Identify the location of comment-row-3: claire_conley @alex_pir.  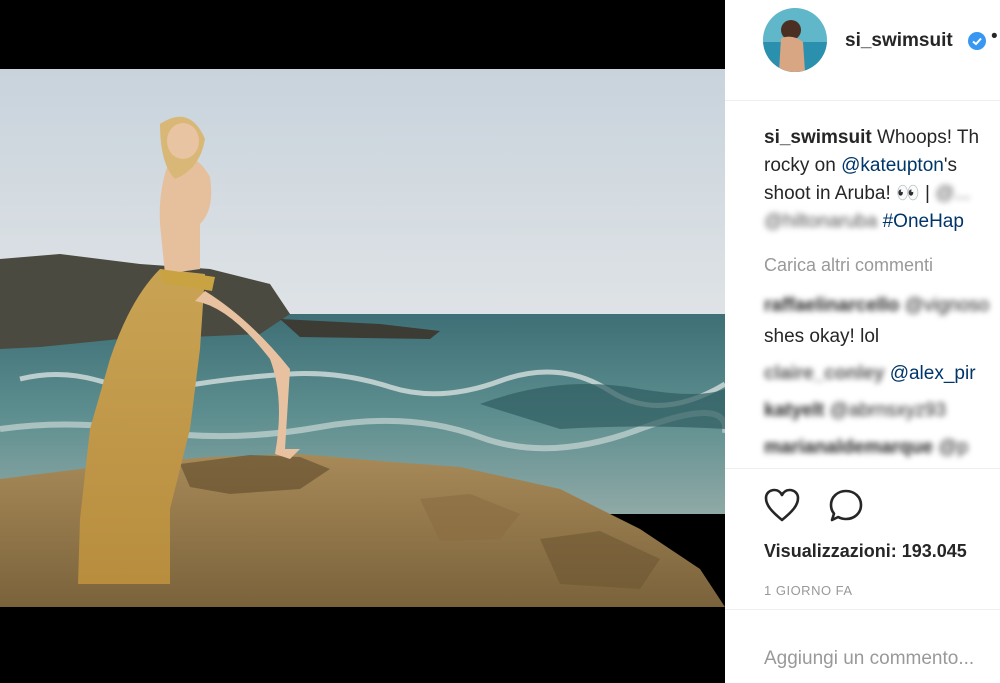
(870, 374).